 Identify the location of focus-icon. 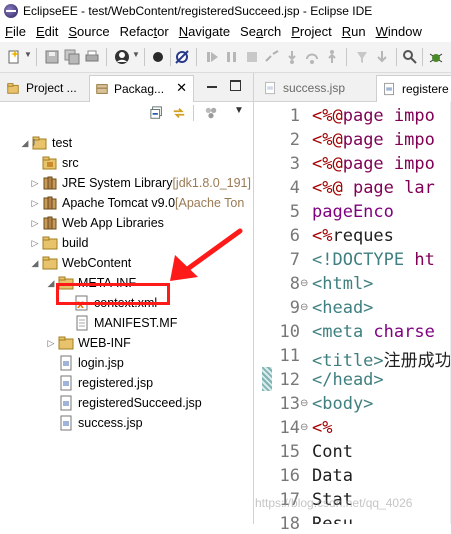
(211, 113).